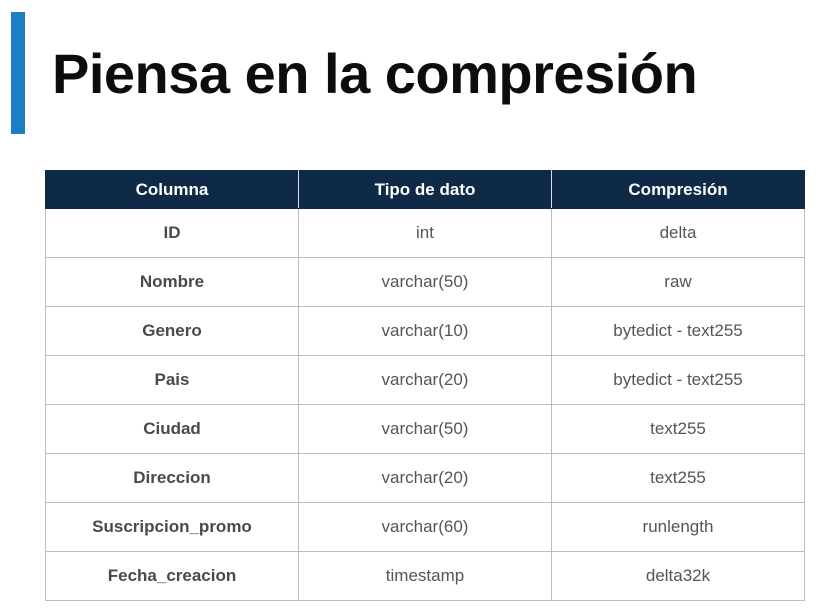 The image size is (828, 612). What do you see at coordinates (172, 478) in the screenshot?
I see `cell-column-name: Direccion` at bounding box center [172, 478].